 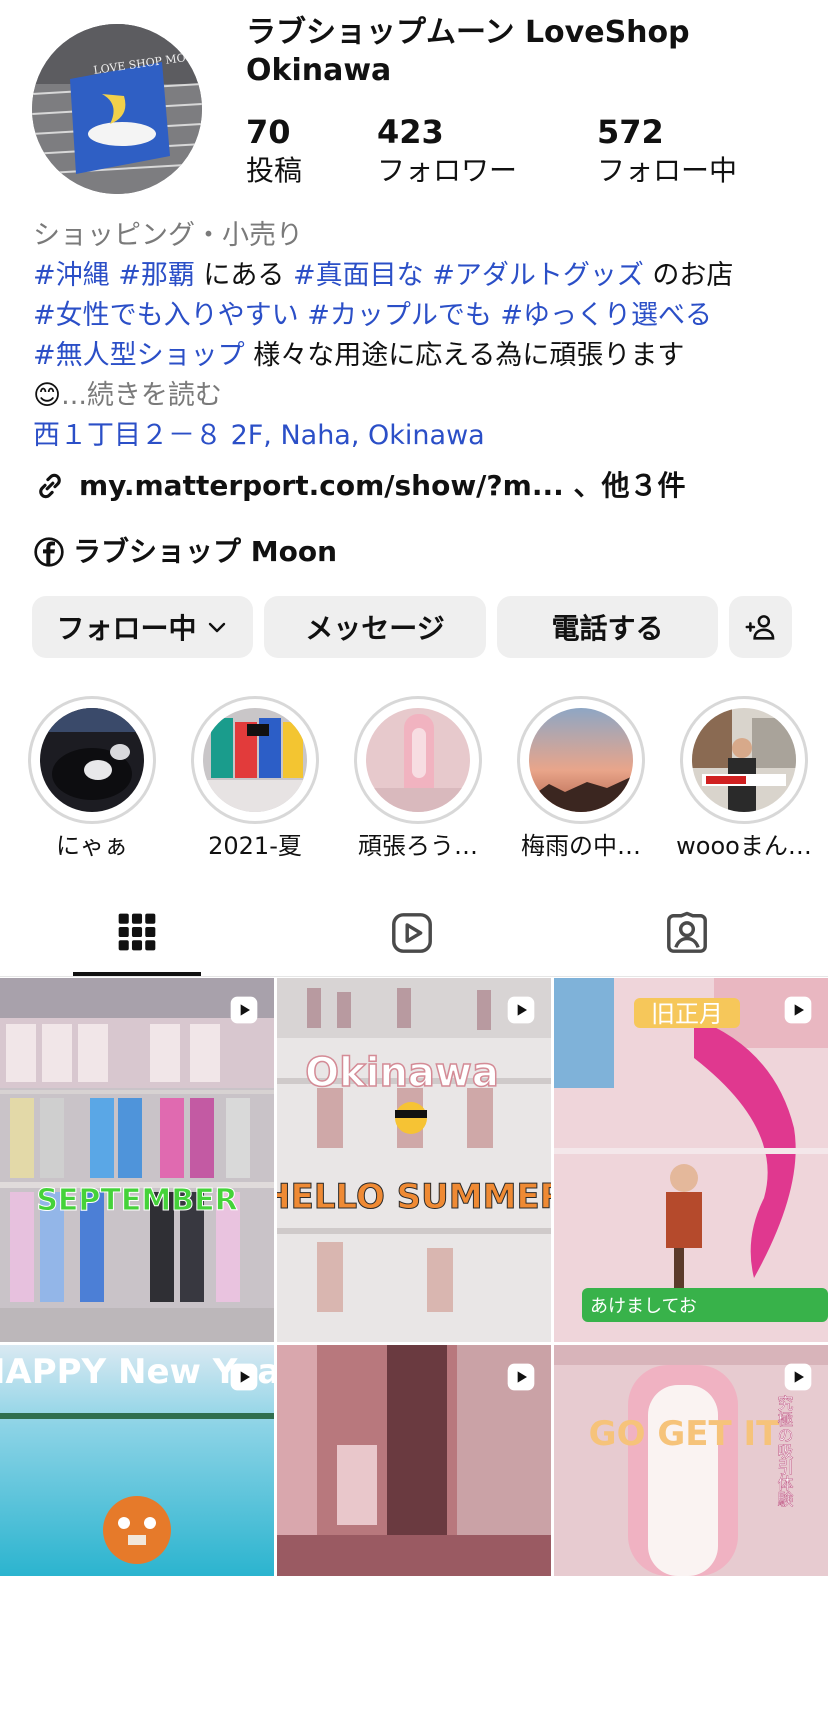 What do you see at coordinates (468, 51) in the screenshot?
I see `profile-name: ラブショップムーン LoveShop Okinawa` at bounding box center [468, 51].